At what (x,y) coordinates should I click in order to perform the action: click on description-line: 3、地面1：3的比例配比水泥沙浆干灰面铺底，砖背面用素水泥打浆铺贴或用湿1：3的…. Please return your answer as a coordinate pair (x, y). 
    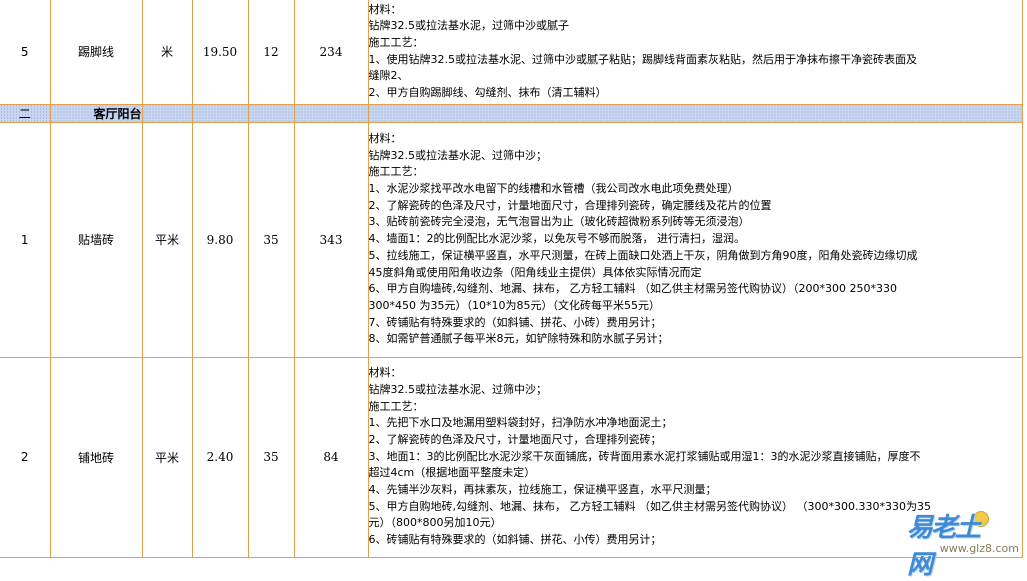
    Looking at the image, I should click on (695, 457).